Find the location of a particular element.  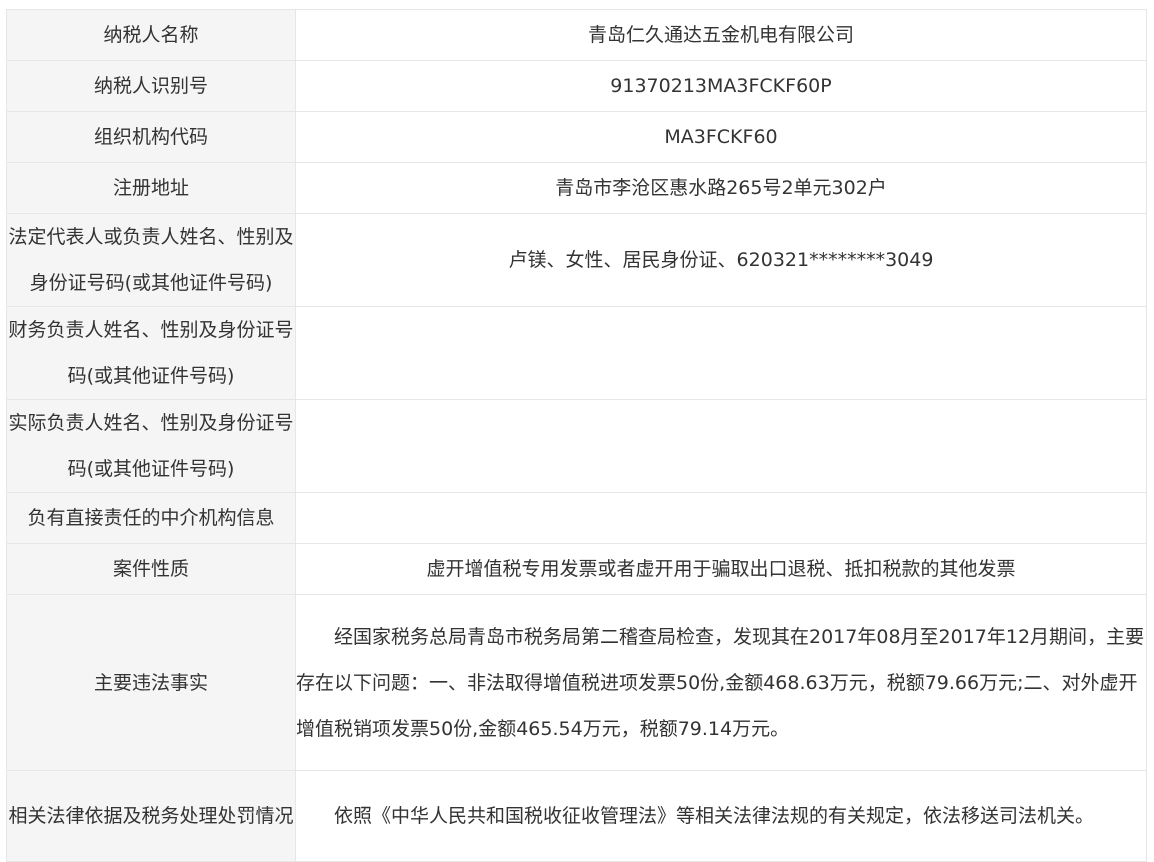

row-value-org-code: MA3FCKF60 is located at coordinates (721, 137).